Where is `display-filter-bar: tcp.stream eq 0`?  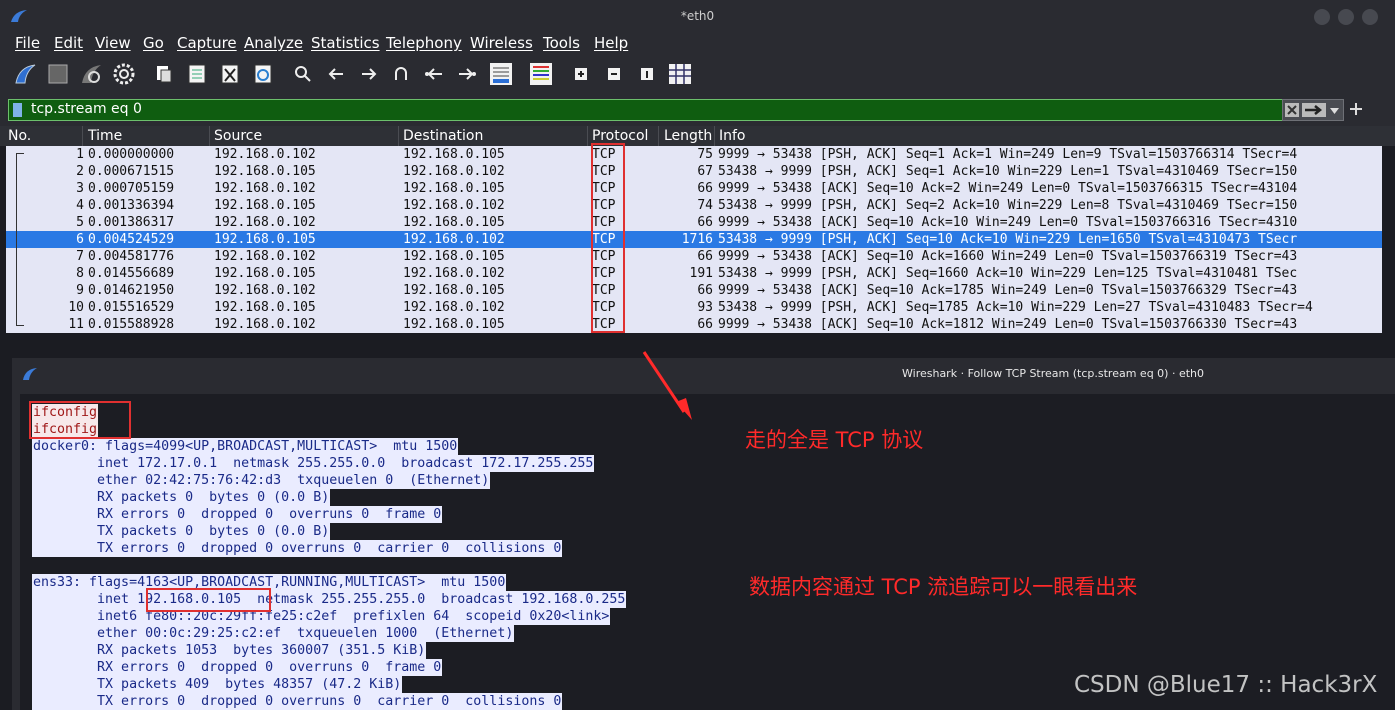
display-filter-bar: tcp.stream eq 0 is located at coordinates (697, 110).